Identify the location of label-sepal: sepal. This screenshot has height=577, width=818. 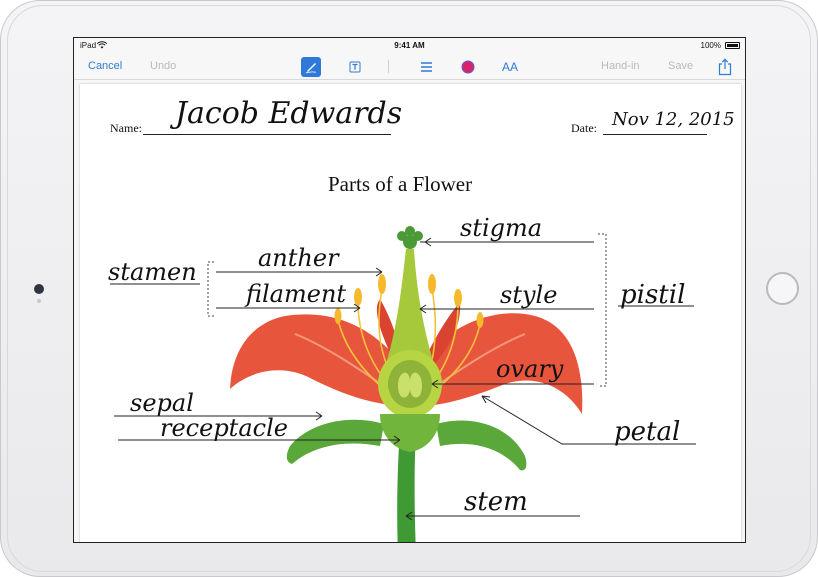
(162, 403).